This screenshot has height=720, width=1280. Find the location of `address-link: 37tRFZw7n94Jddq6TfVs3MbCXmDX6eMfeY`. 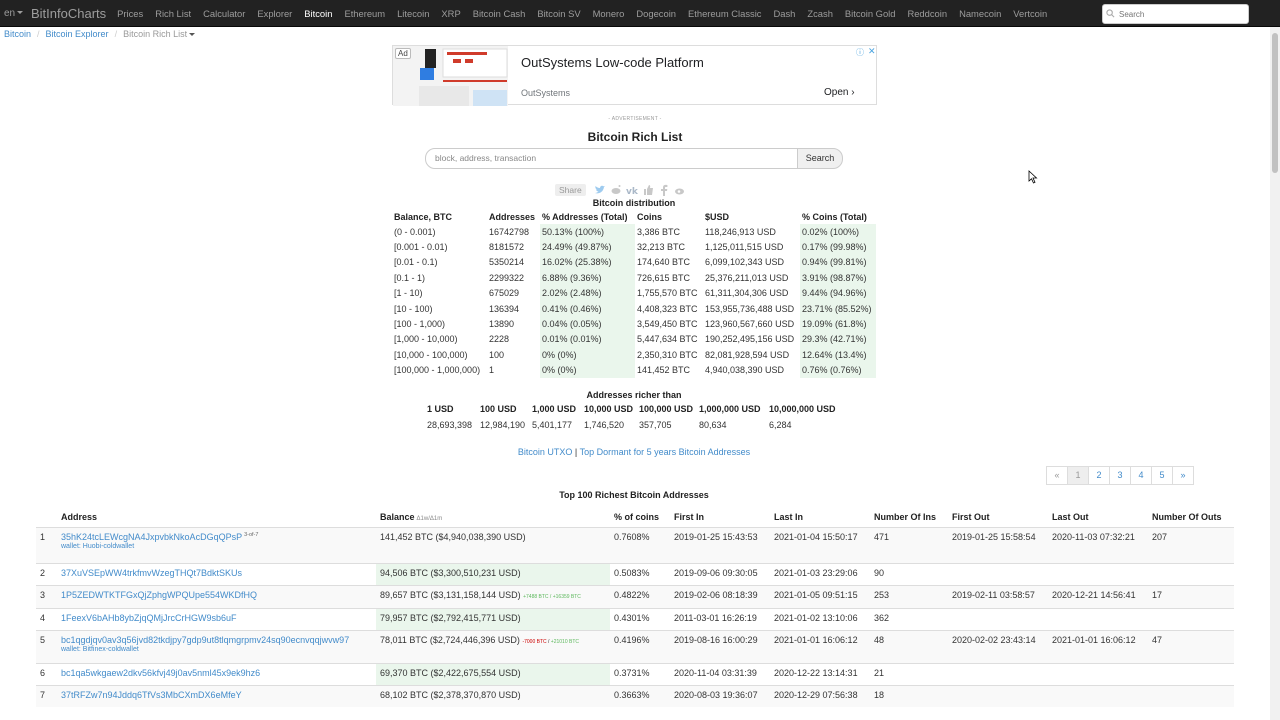

address-link: 37tRFZw7n94Jddq6TfVs3MbCXmDX6eMfeY is located at coordinates (151, 695).